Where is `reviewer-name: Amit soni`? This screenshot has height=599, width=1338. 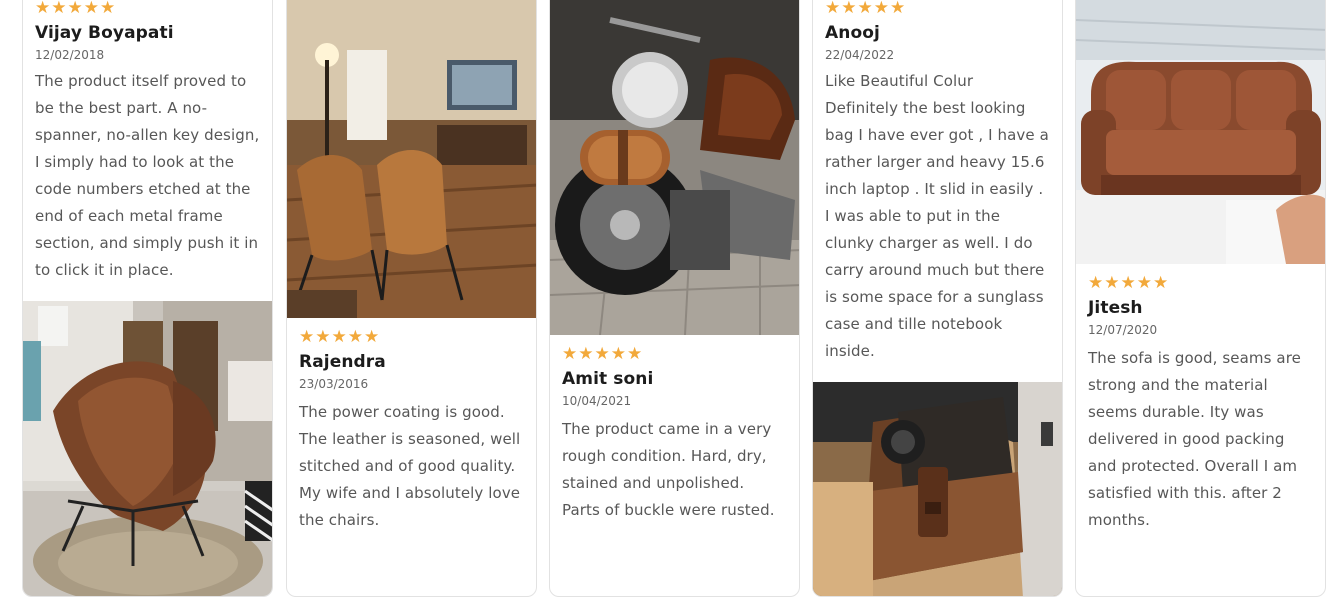 reviewer-name: Amit soni is located at coordinates (608, 379).